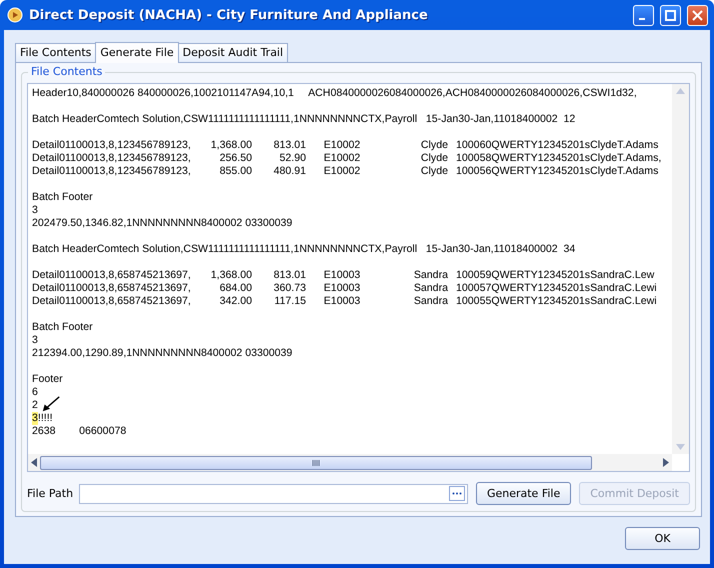  What do you see at coordinates (279, 171) in the screenshot?
I see `file-field: 480.91` at bounding box center [279, 171].